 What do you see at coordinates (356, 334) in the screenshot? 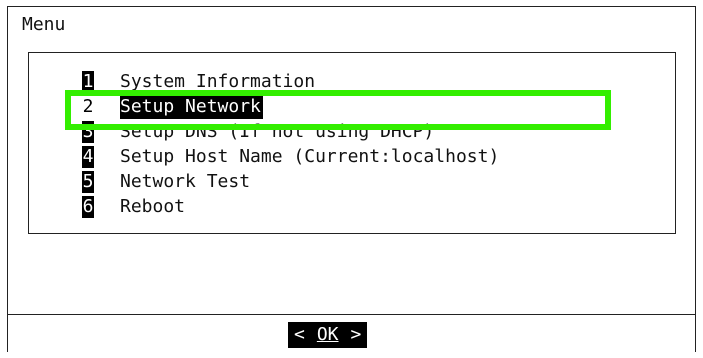
I see `ok-button-right-bracket: >` at bounding box center [356, 334].